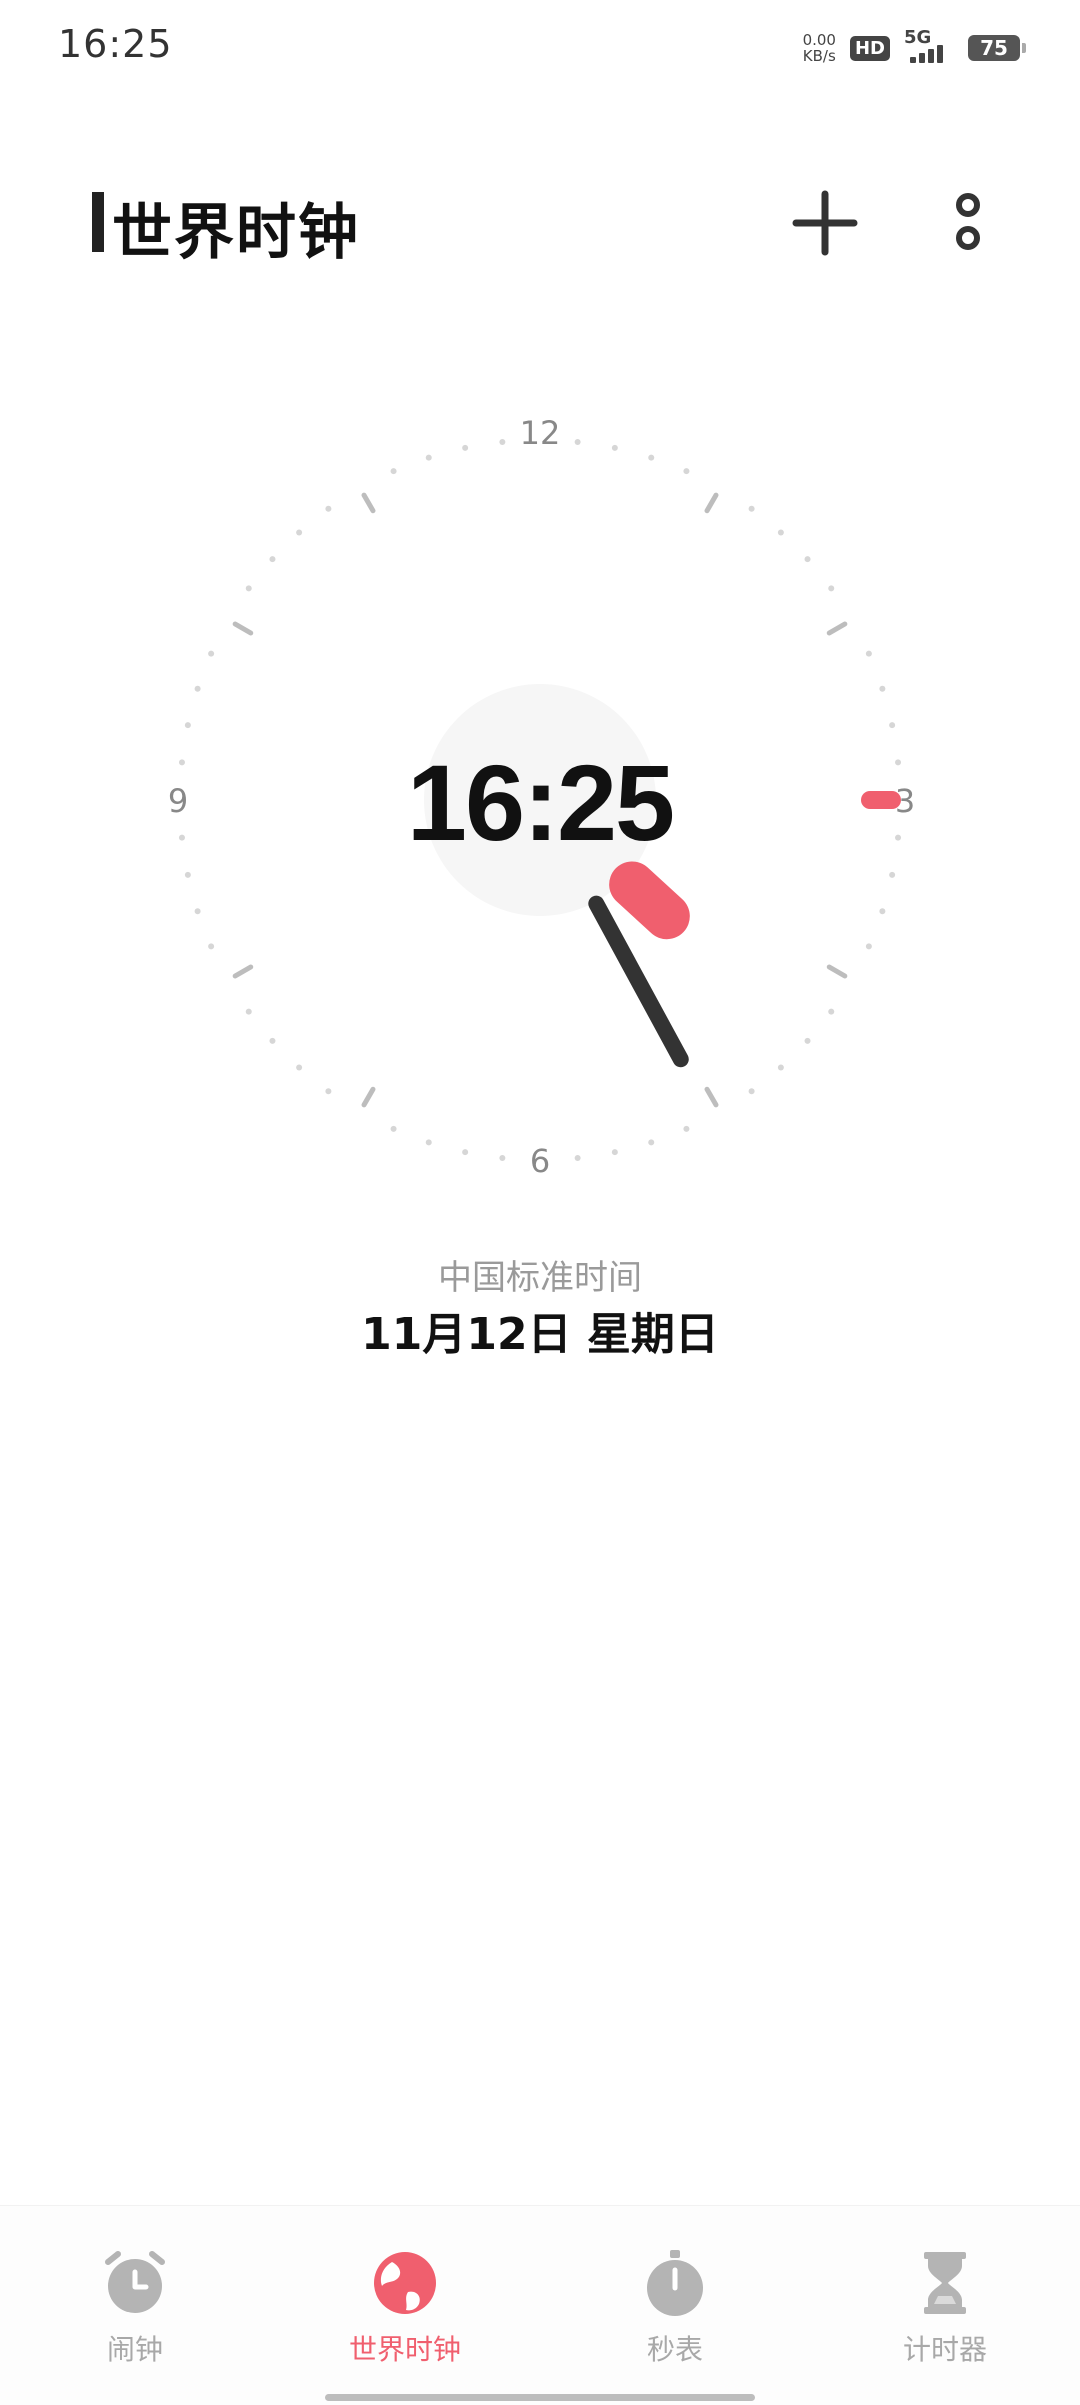 The height and width of the screenshot is (2405, 1080). I want to click on status-bar: 16:25 0.00 KB/s HD 5G 75, so click(540, 50).